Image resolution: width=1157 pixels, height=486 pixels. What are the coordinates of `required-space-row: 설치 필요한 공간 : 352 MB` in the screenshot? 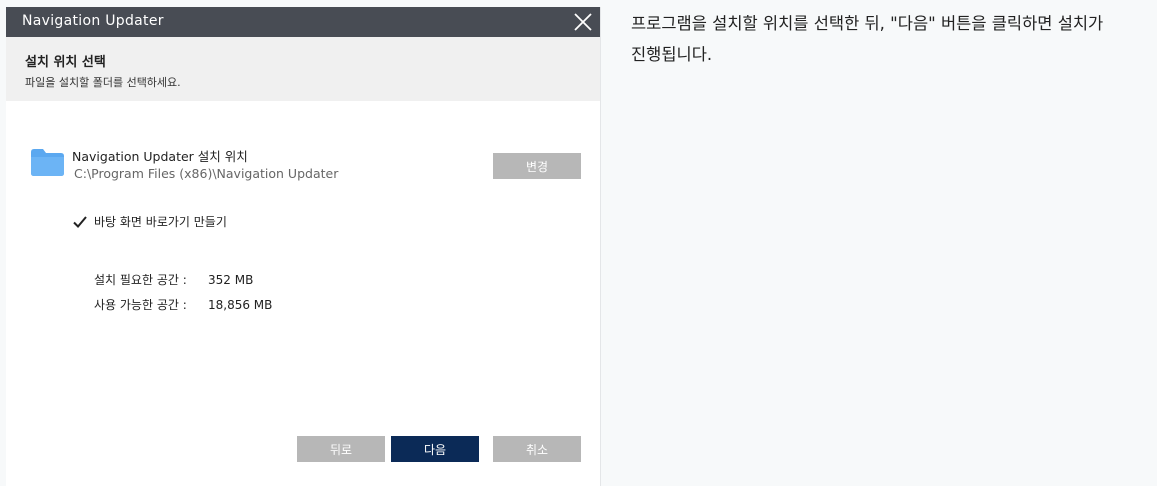 It's located at (173, 279).